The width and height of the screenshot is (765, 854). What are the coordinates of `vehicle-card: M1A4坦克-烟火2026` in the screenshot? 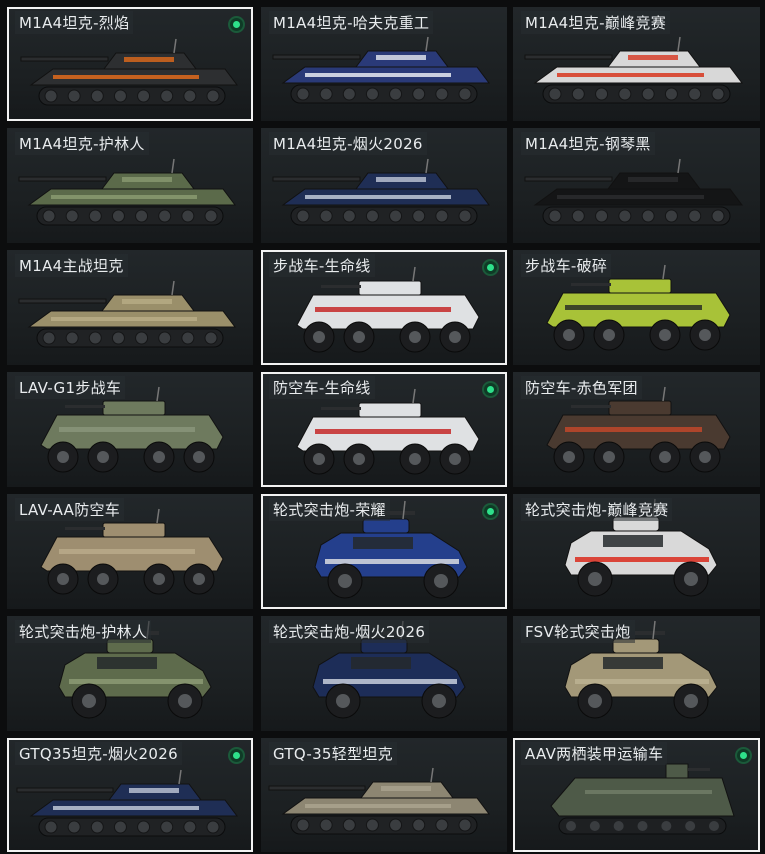 It's located at (384, 185).